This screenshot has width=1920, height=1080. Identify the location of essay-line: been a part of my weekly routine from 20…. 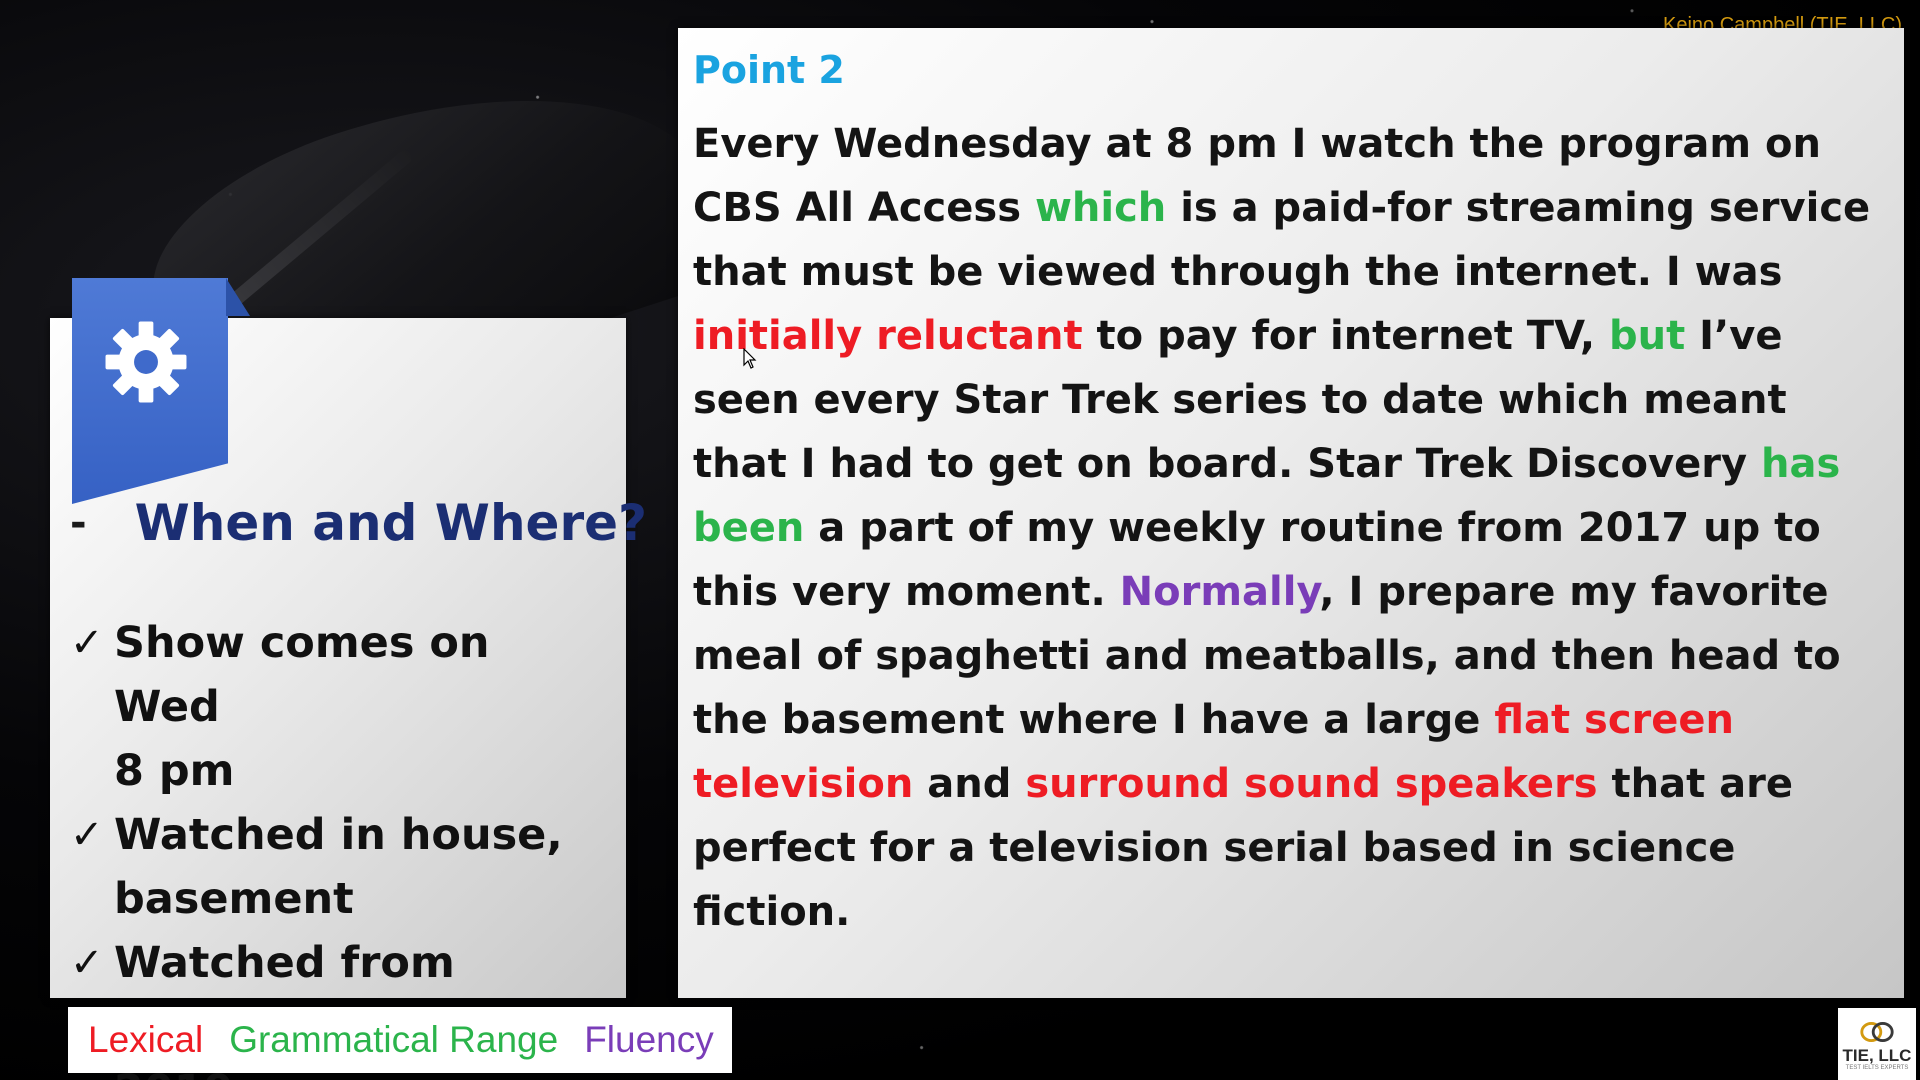
(1293, 528).